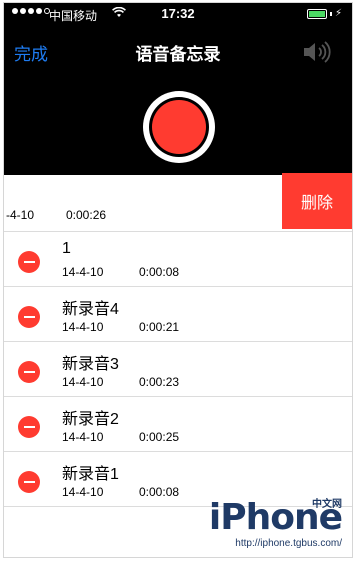 Image resolution: width=358 pixels, height=561 pixels. Describe the element at coordinates (178, 54) in the screenshot. I see `page-title: 语音备忘录` at that location.